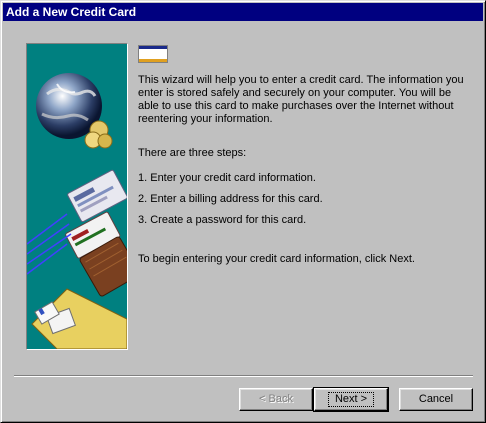 This screenshot has width=486, height=423. Describe the element at coordinates (276, 399) in the screenshot. I see `back-button: < Back` at that location.